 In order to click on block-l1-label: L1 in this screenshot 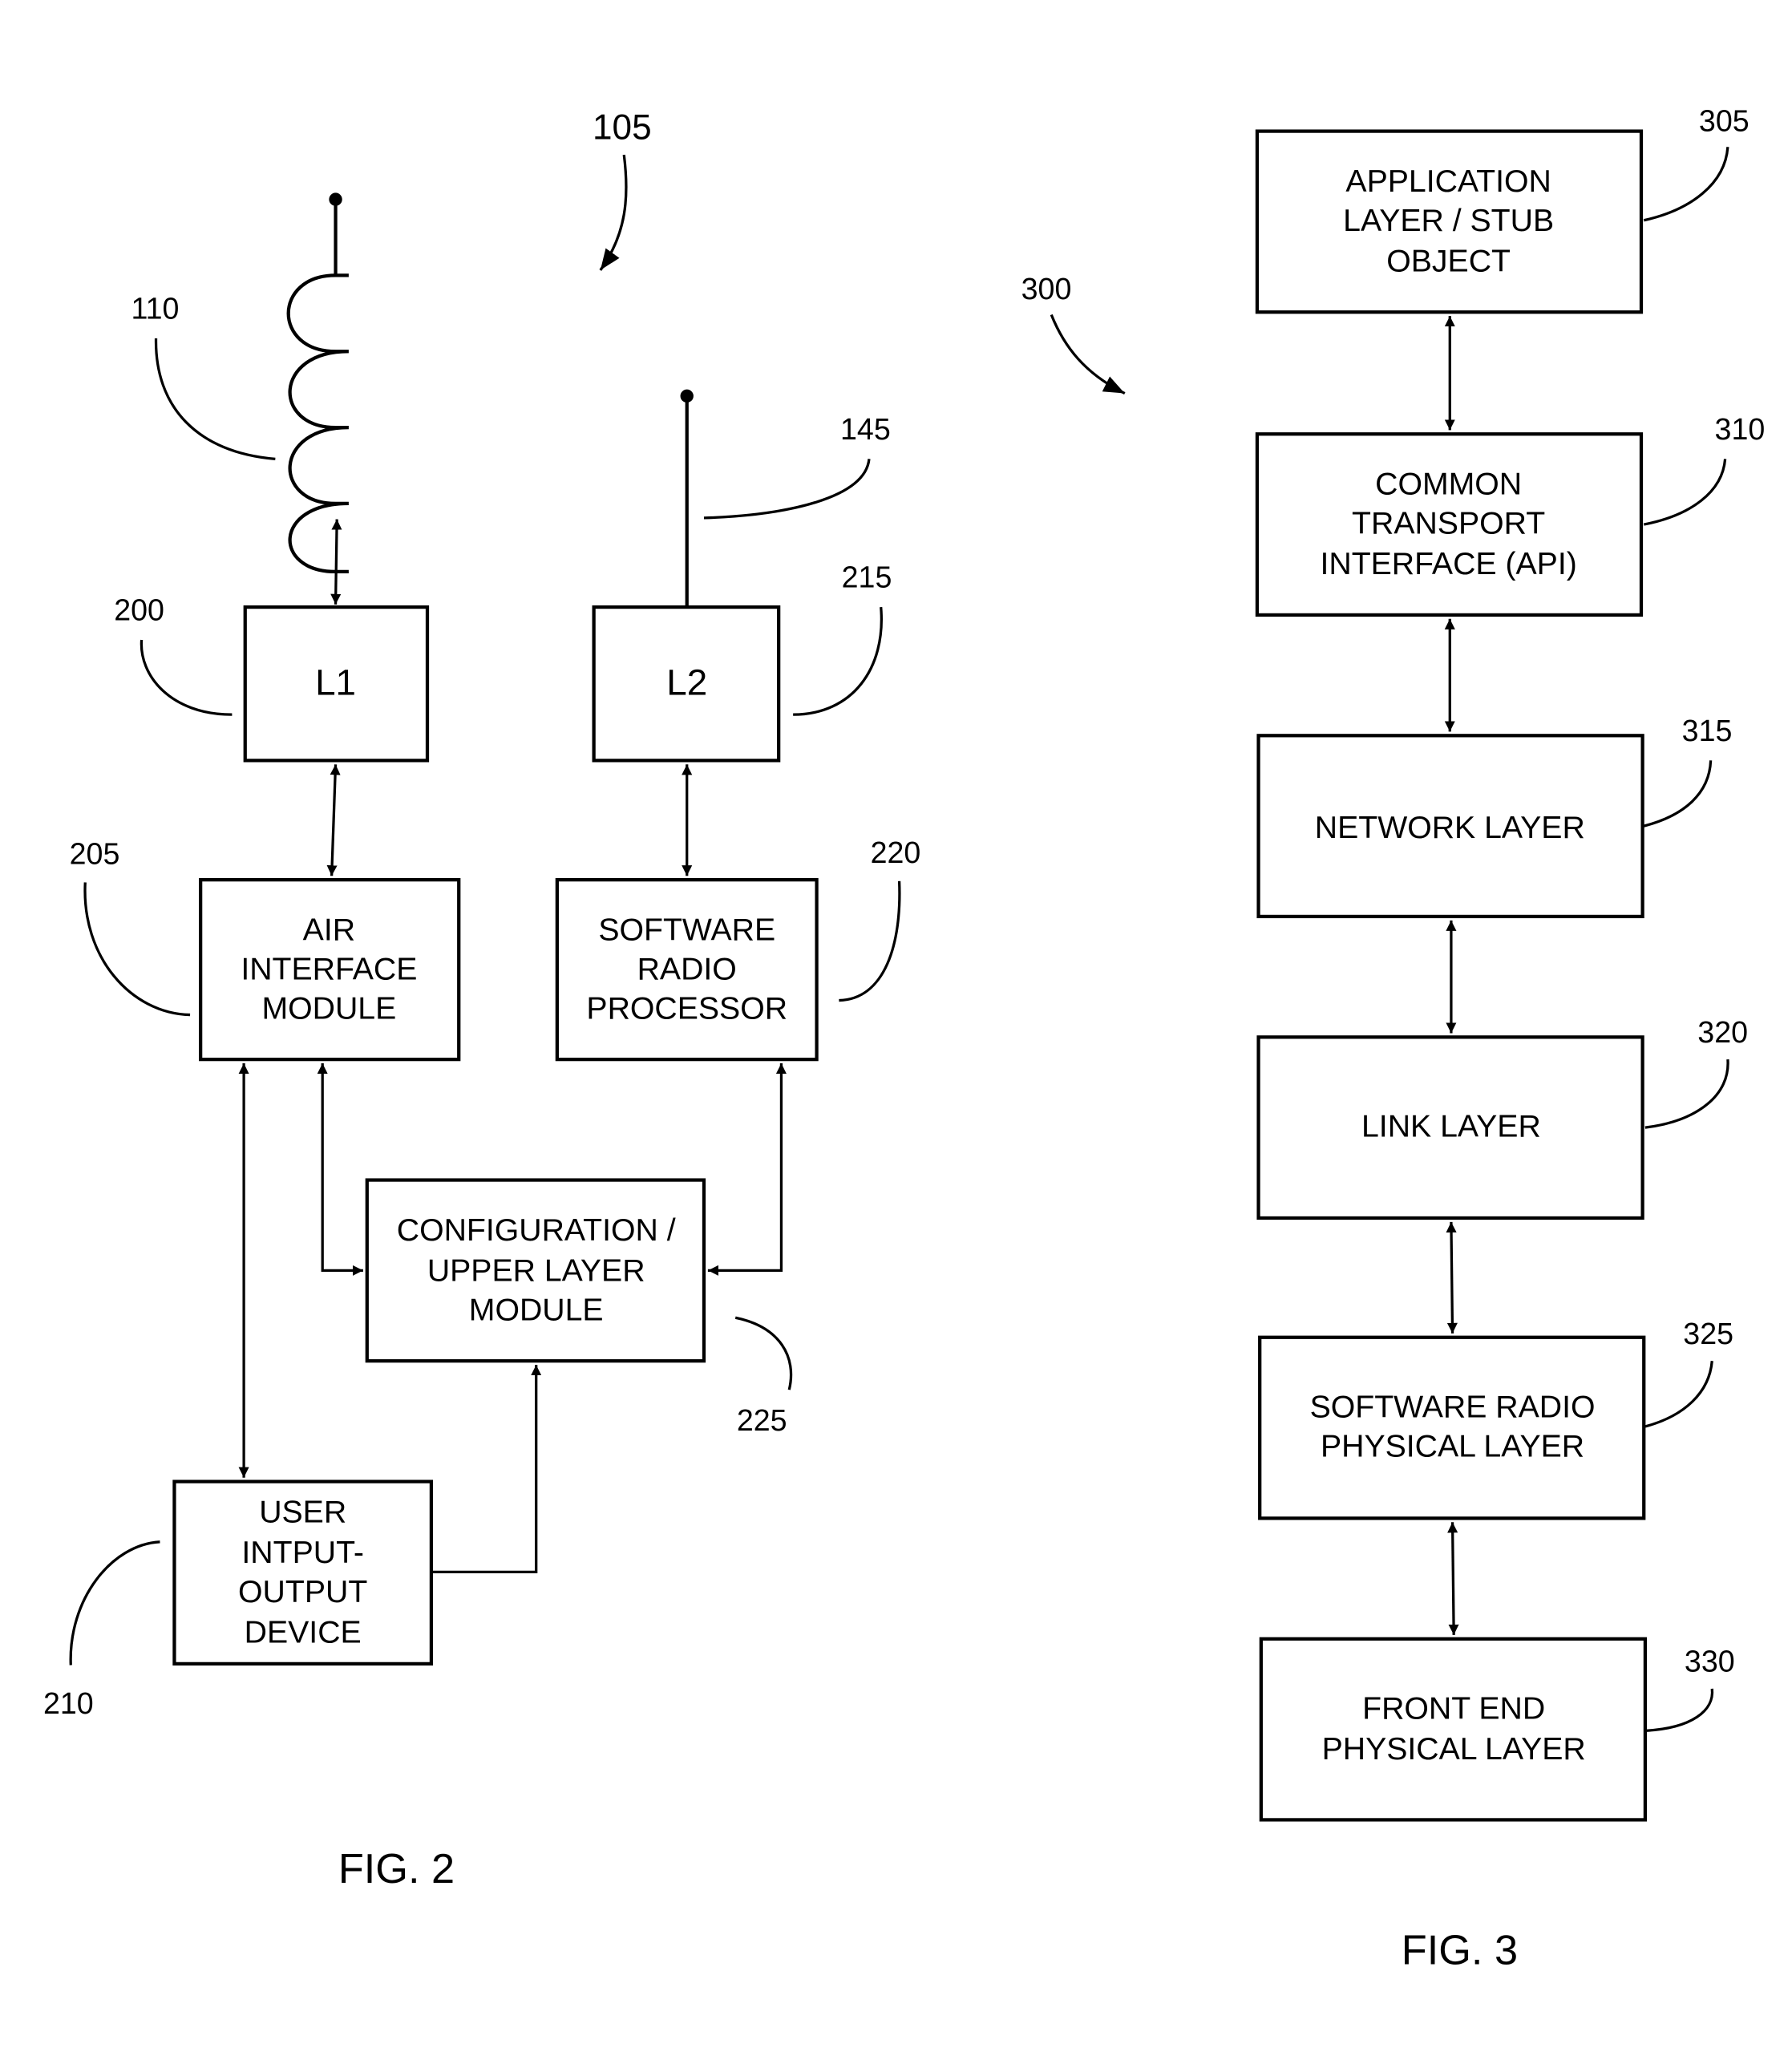, I will do `click(335, 682)`.